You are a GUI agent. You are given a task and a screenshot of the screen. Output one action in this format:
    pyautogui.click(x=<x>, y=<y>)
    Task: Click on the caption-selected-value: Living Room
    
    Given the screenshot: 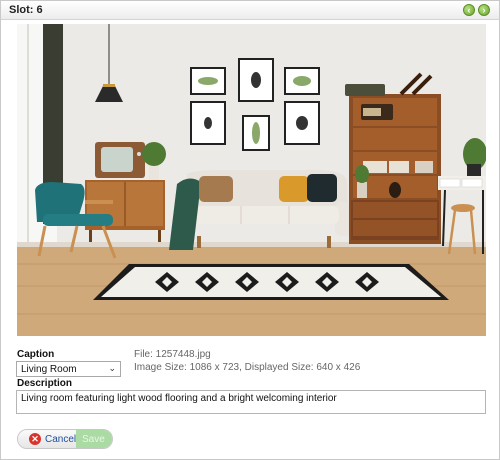 What is the action you would take?
    pyautogui.click(x=49, y=369)
    